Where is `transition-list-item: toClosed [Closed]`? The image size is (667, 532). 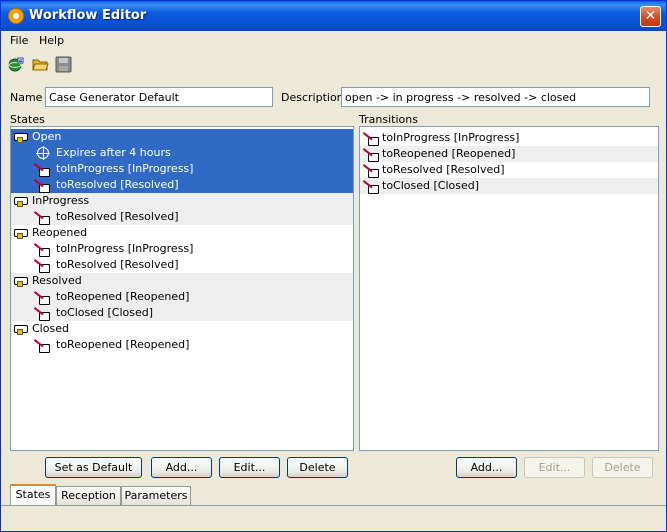 transition-list-item: toClosed [Closed] is located at coordinates (509, 186).